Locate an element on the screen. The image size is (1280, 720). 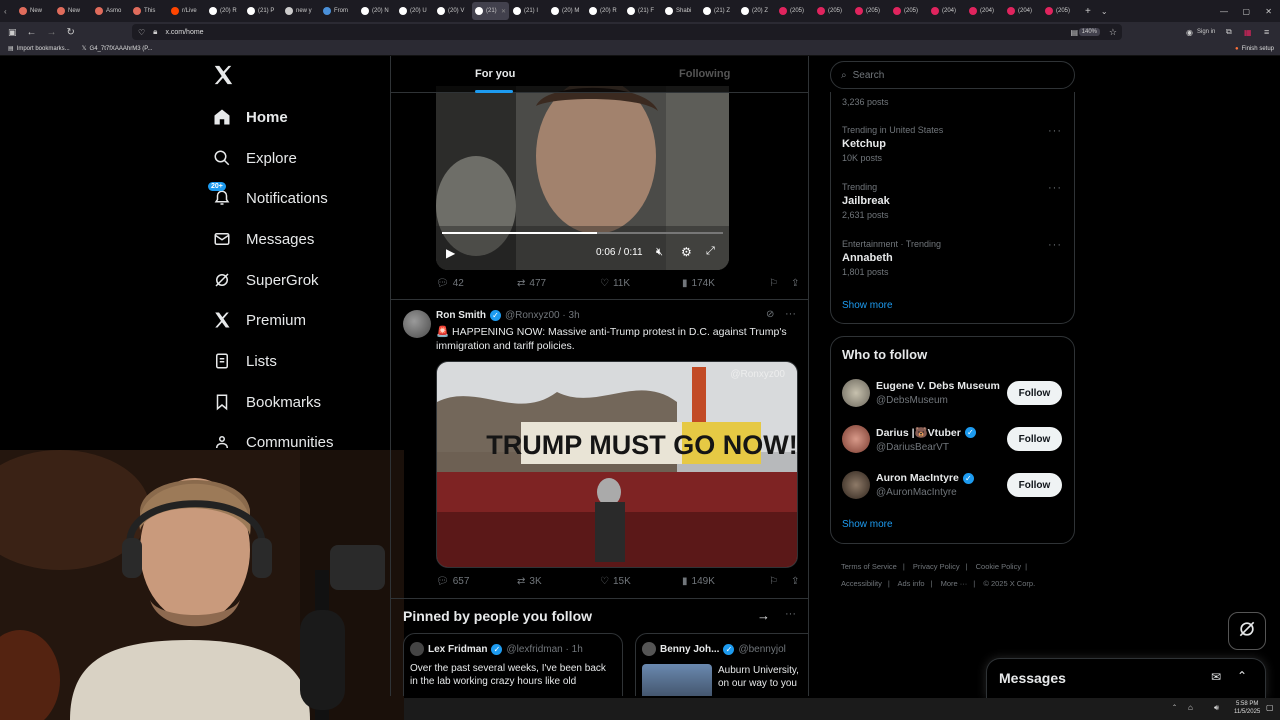
new-message-icon: ✉ is located at coordinates (1216, 677).